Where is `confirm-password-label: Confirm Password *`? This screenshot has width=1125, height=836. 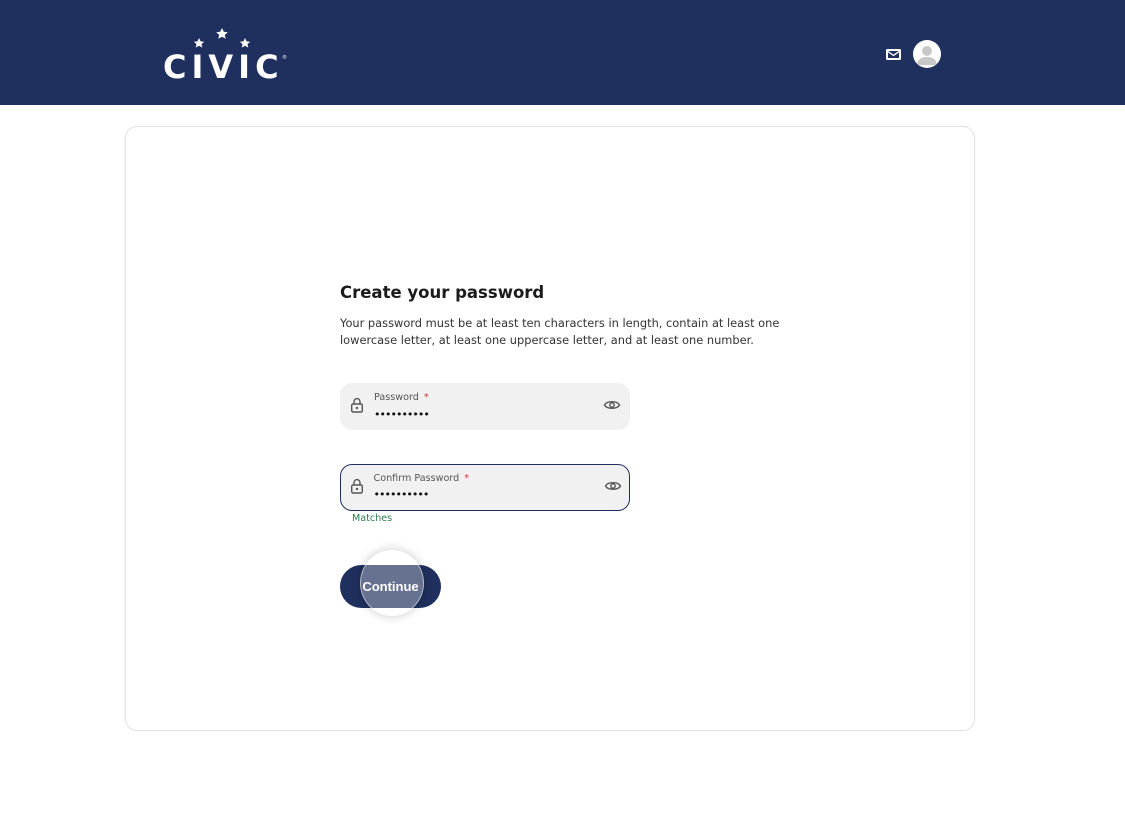 confirm-password-label: Confirm Password * is located at coordinates (421, 478).